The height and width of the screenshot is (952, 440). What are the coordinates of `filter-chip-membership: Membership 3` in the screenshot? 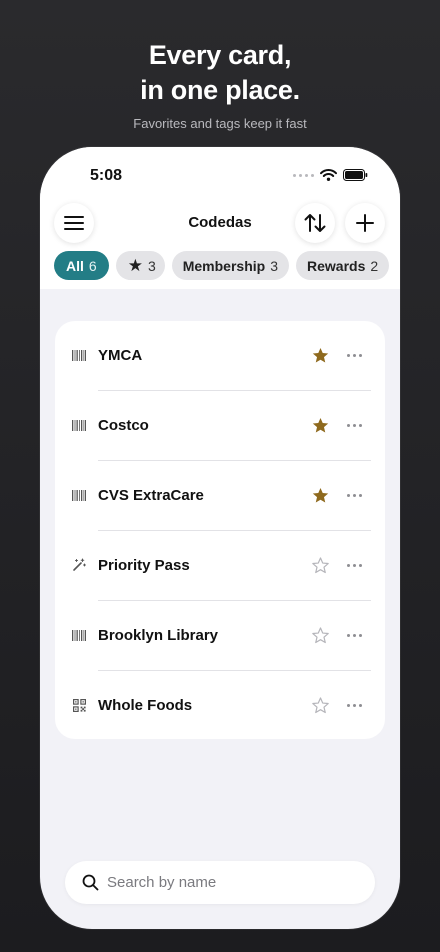 It's located at (230, 265).